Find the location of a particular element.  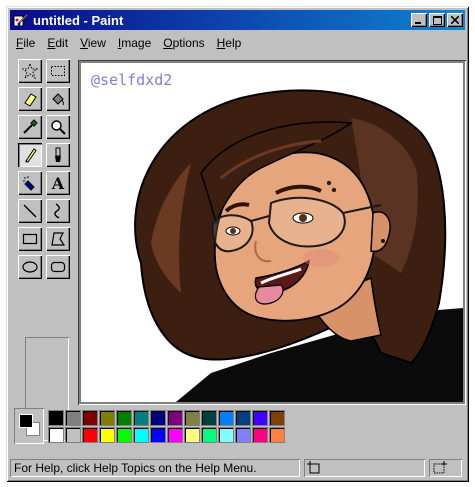

menu-help-accel: H is located at coordinates (221, 43).